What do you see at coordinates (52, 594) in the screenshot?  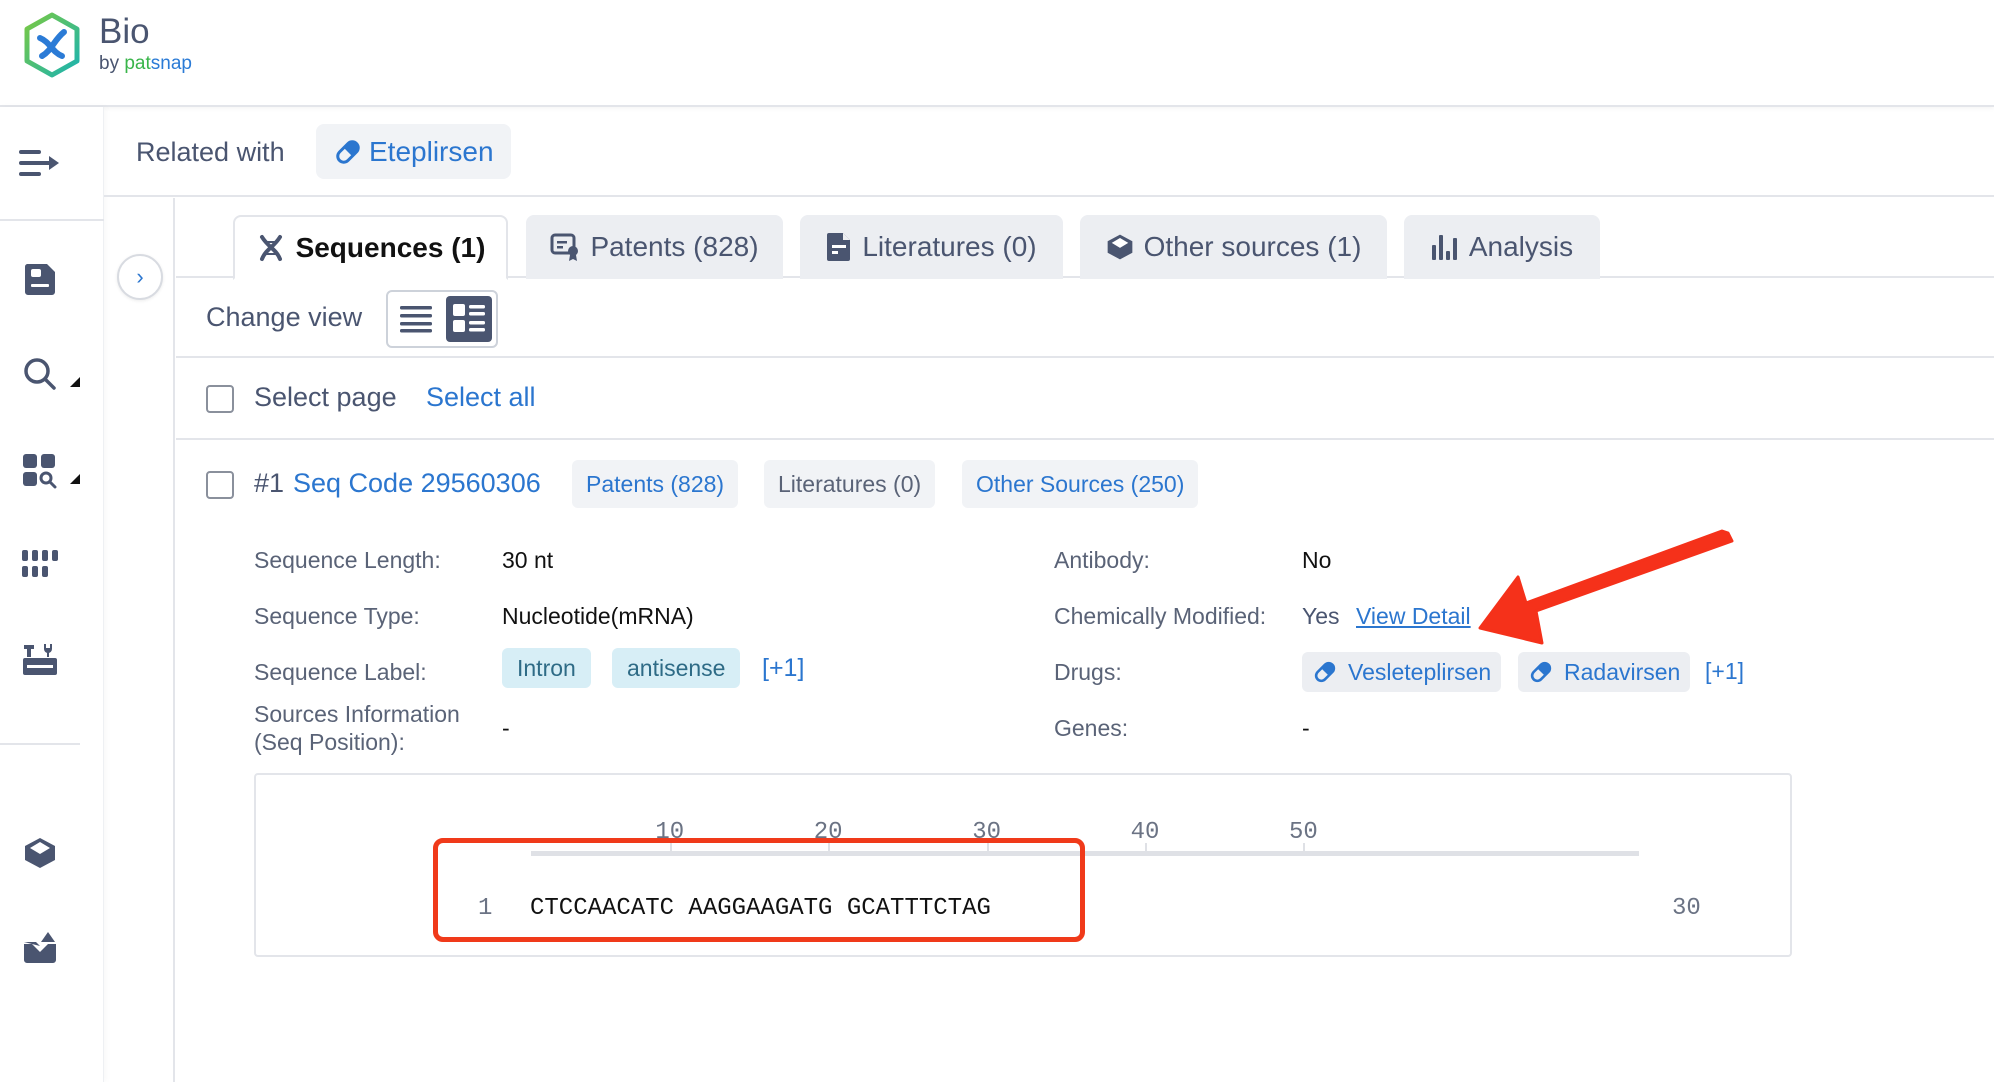 I see `left-sidebar` at bounding box center [52, 594].